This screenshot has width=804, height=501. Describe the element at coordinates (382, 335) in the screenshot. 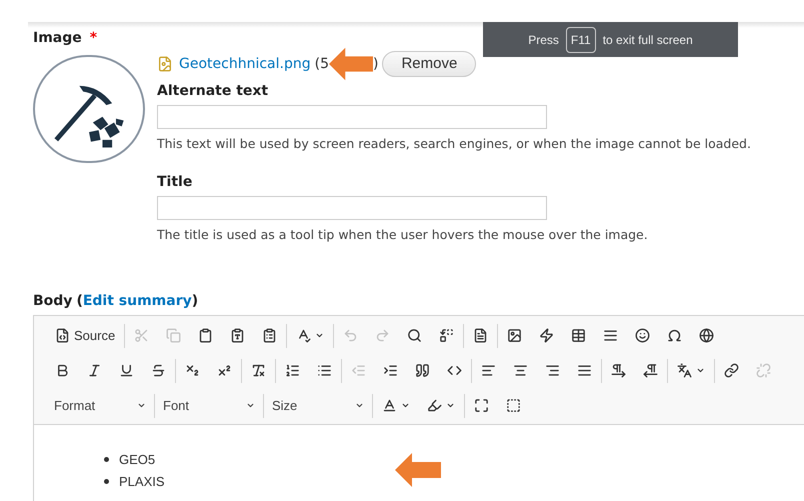

I see `redo-icon` at that location.